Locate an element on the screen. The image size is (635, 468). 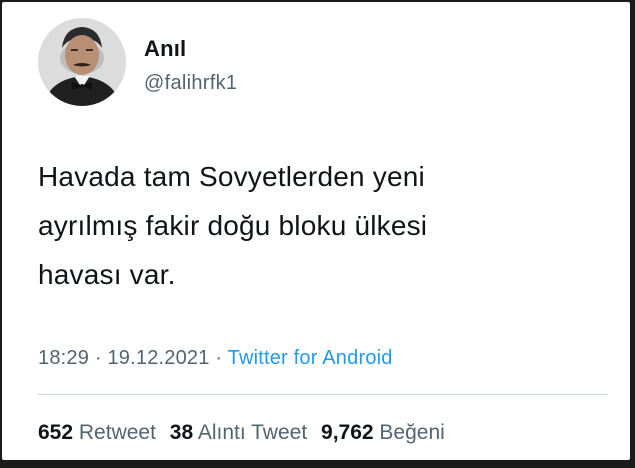
avatar-portrait-image is located at coordinates (82, 62).